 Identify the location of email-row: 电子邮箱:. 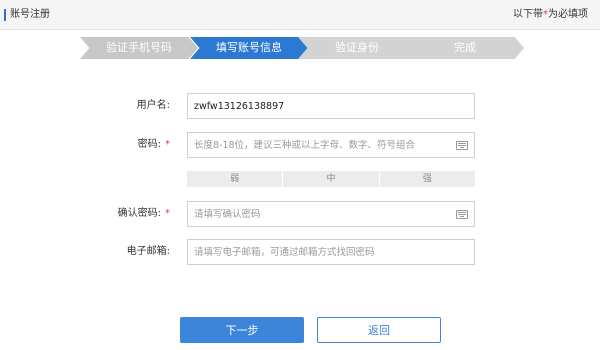
(300, 252).